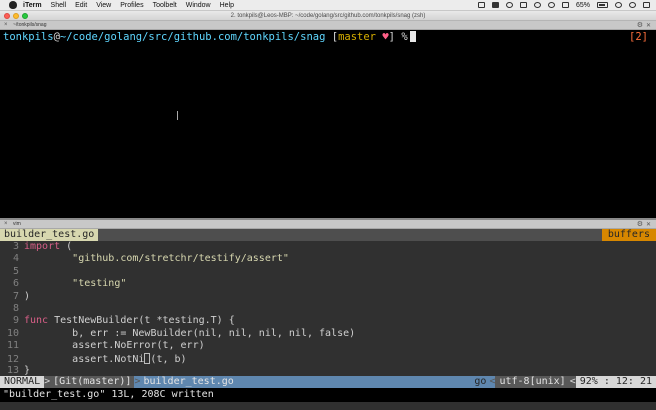 The width and height of the screenshot is (656, 410). I want to click on code-keyword: import, so click(42, 246).